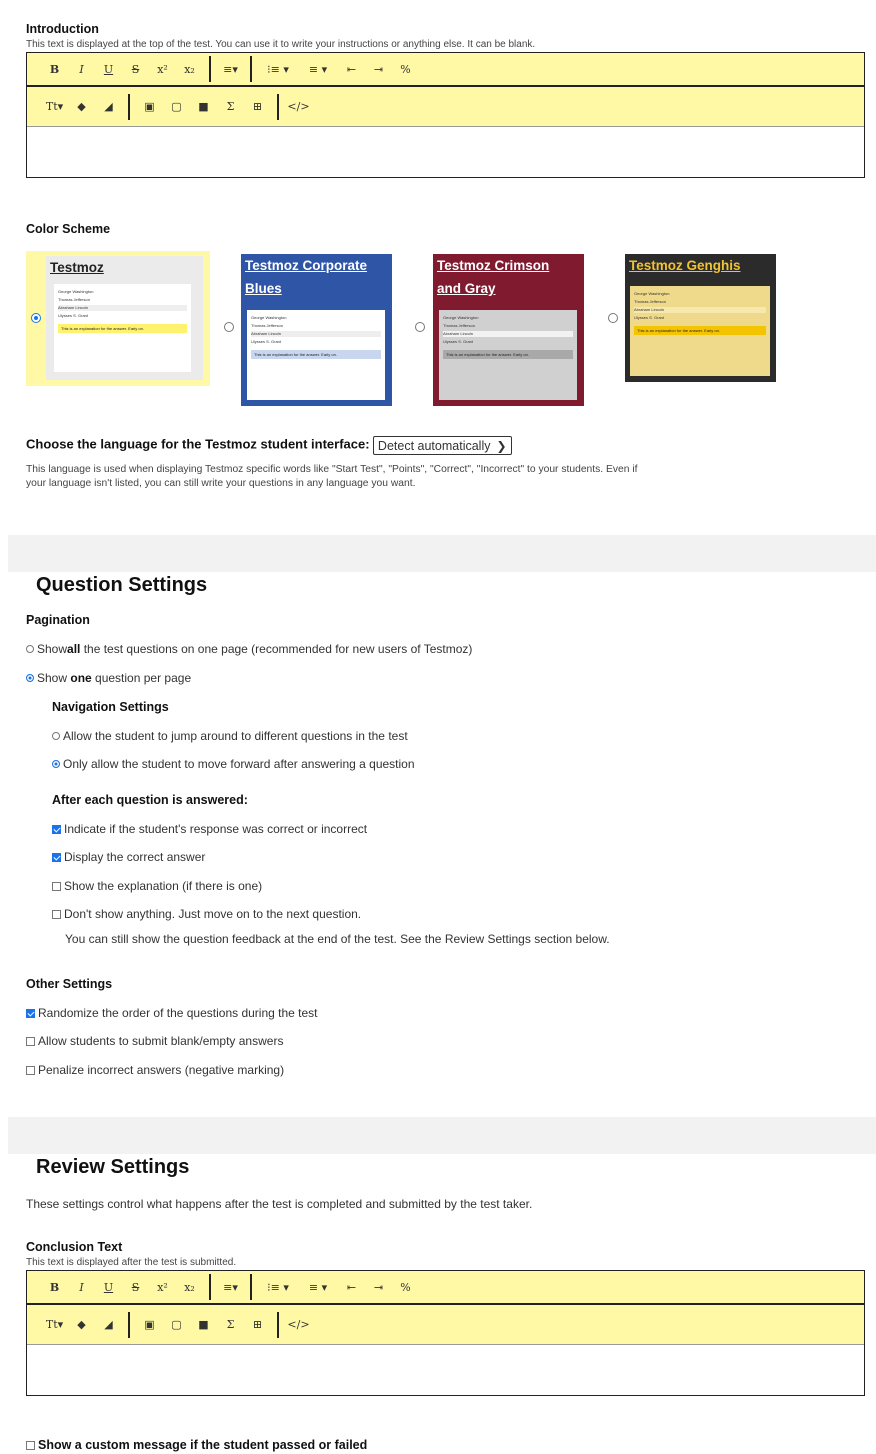 This screenshot has width=876, height=1454. Describe the element at coordinates (56, 886) in the screenshot. I see `show-explanation-checkbox` at that location.